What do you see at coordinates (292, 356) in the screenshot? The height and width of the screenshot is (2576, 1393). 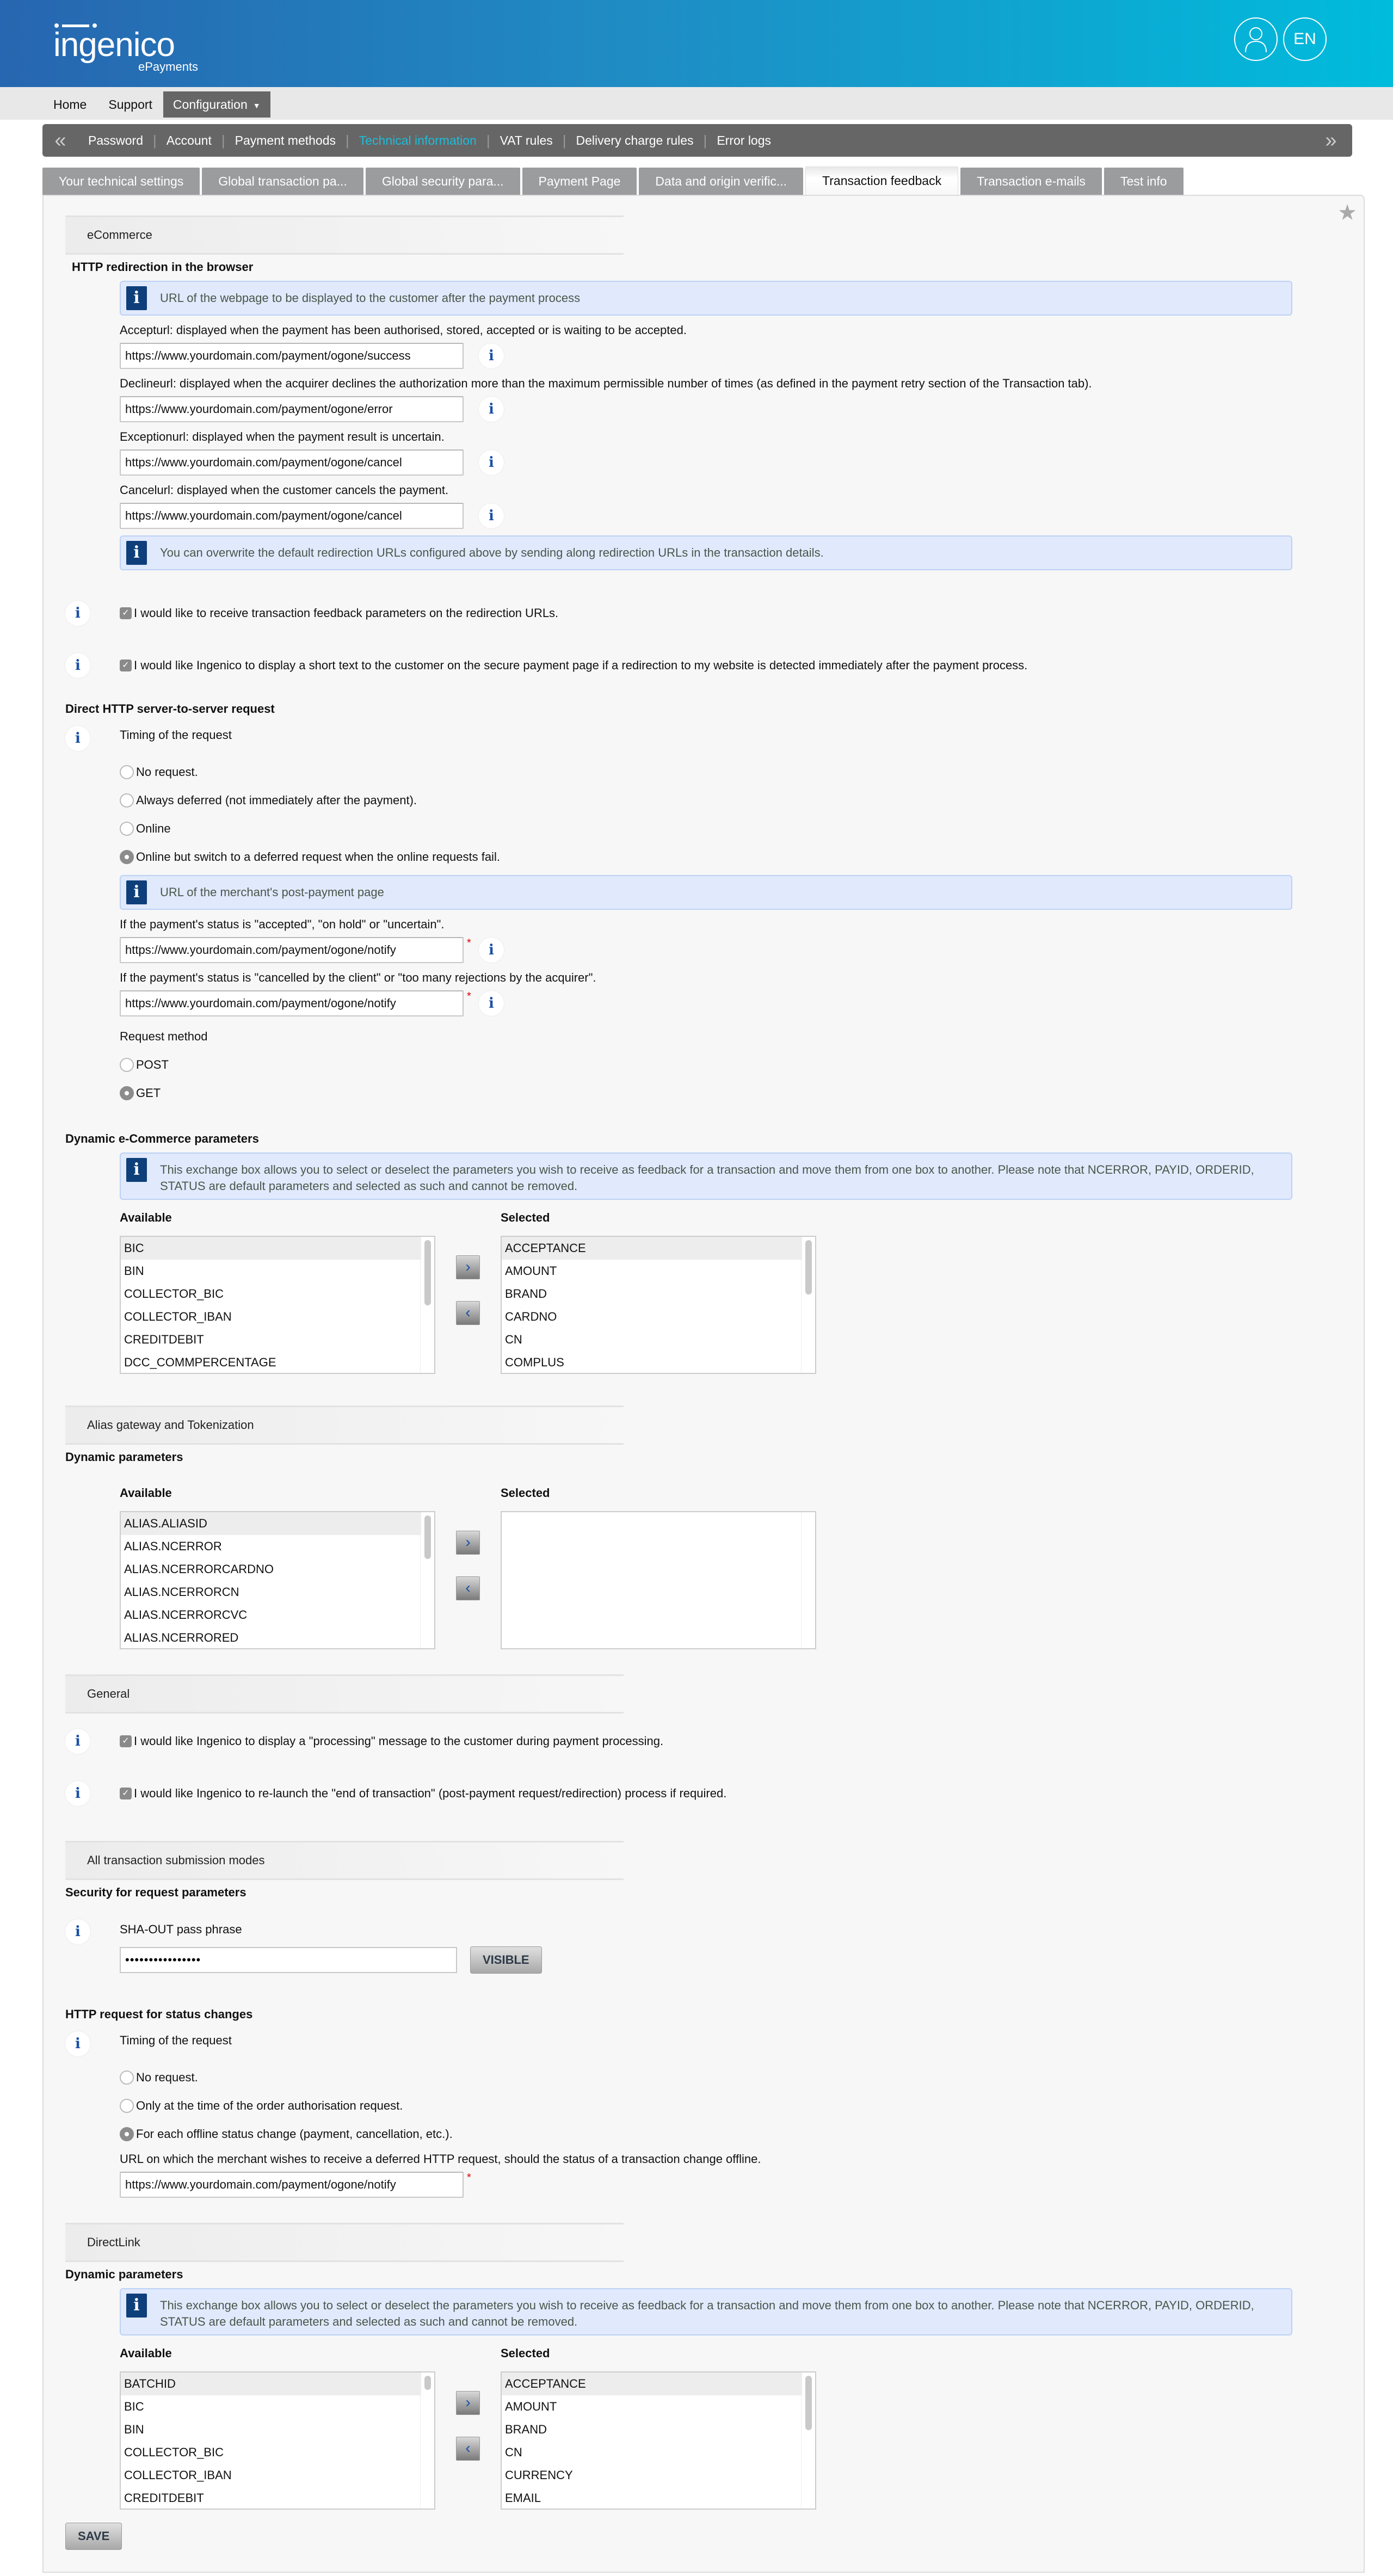 I see `accepturl-input` at bounding box center [292, 356].